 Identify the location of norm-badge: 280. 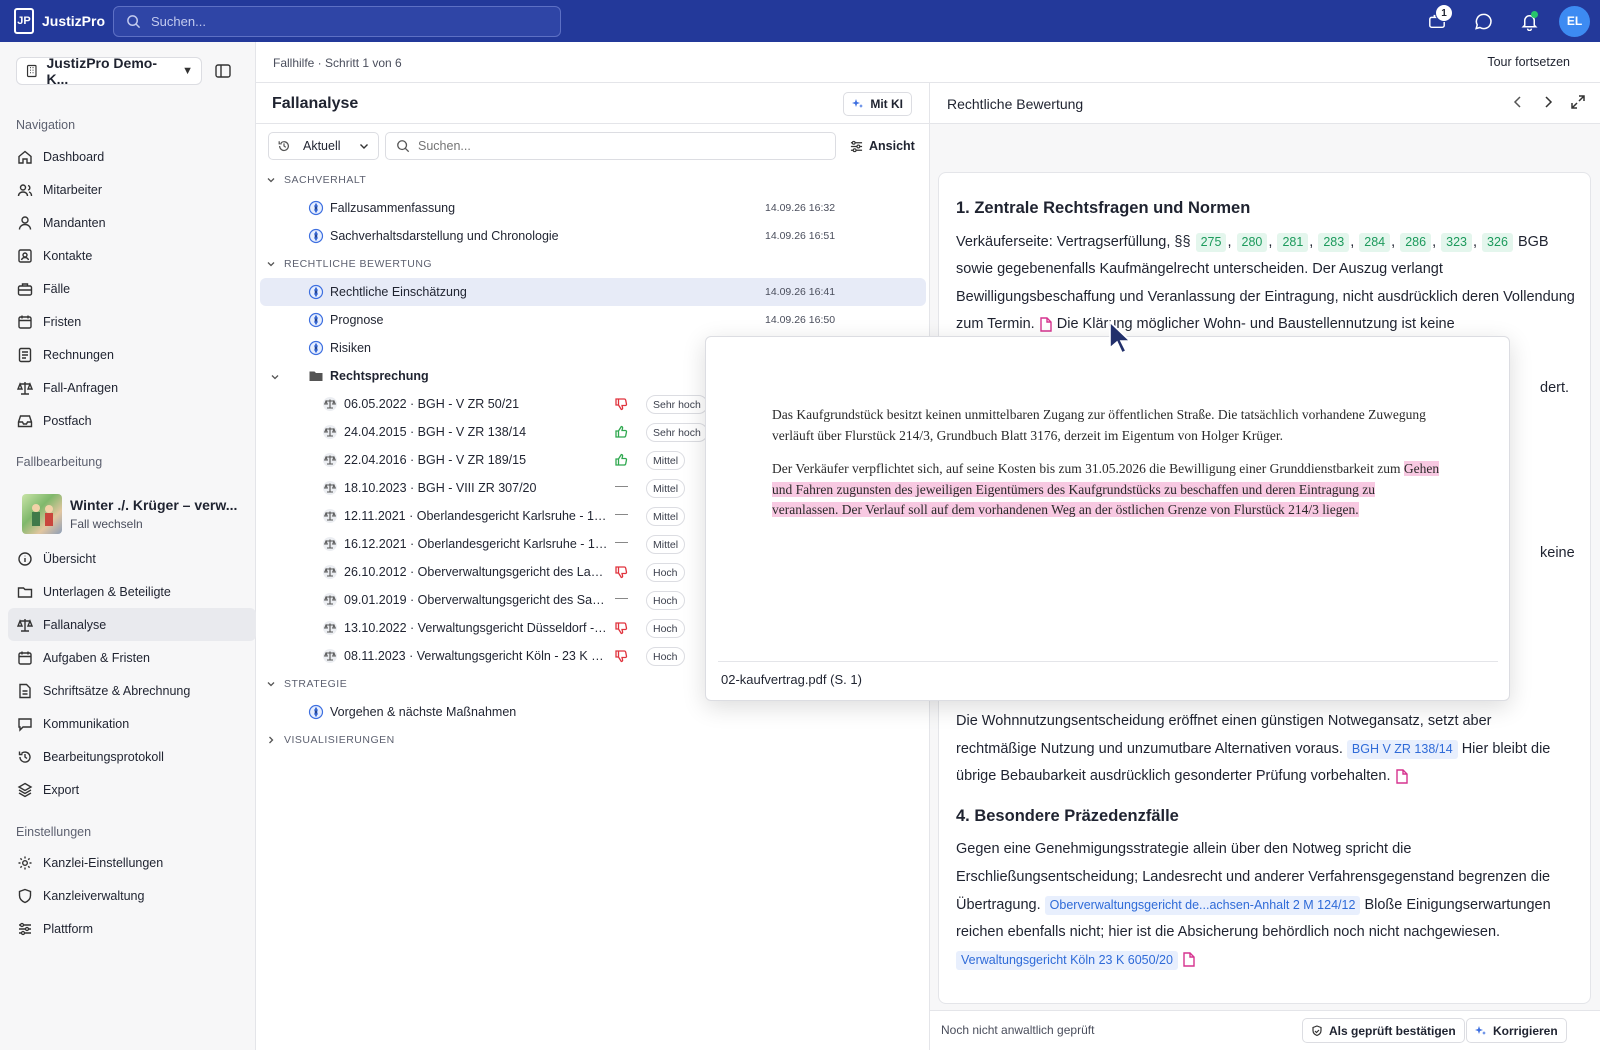
(1252, 242).